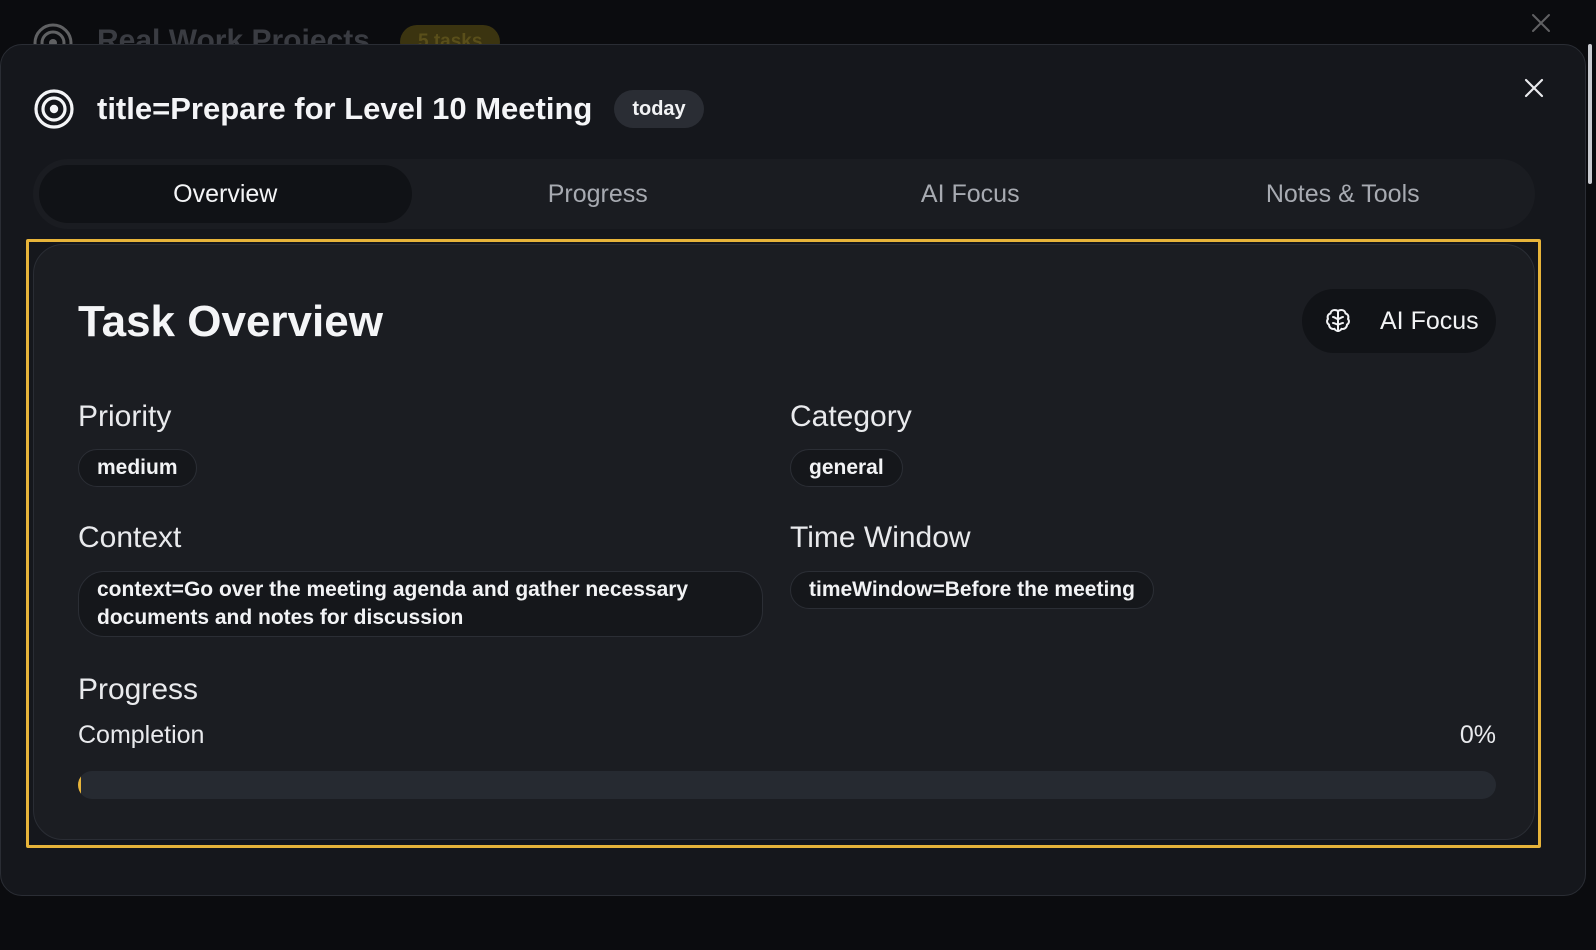 The width and height of the screenshot is (1596, 950). I want to click on tab-notes-tools: Notes & Tools, so click(1343, 194).